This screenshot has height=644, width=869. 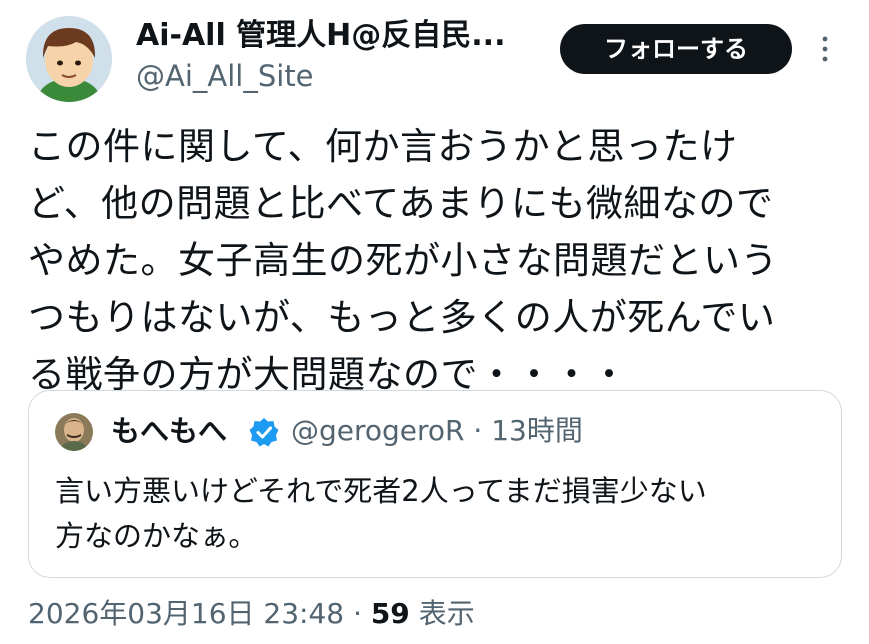 I want to click on author-avatar, so click(x=69, y=59).